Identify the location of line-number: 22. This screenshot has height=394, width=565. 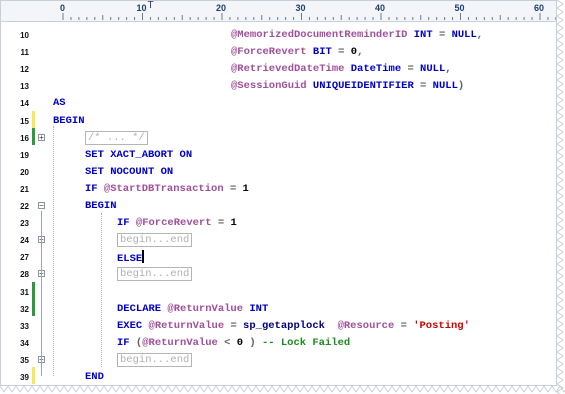
(24, 206).